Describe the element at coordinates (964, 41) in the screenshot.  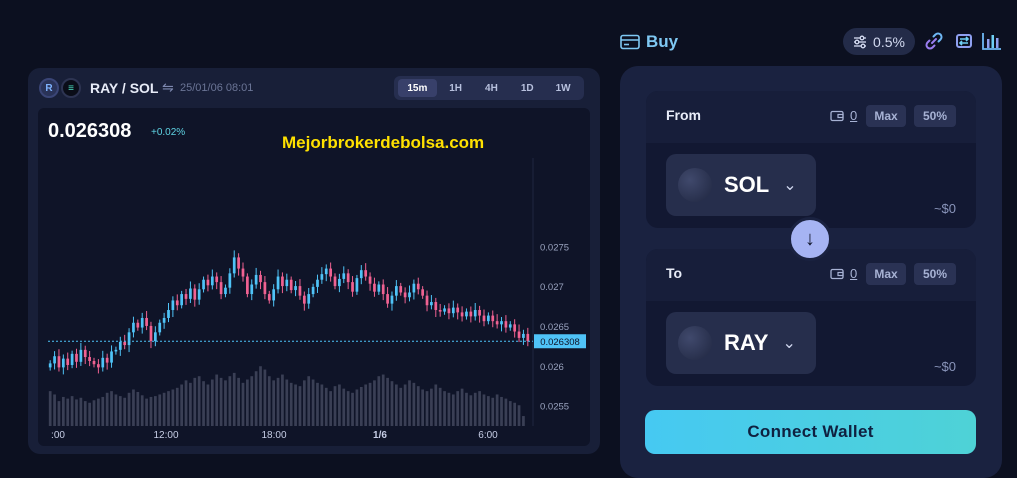
I see `swap-route-icon` at that location.